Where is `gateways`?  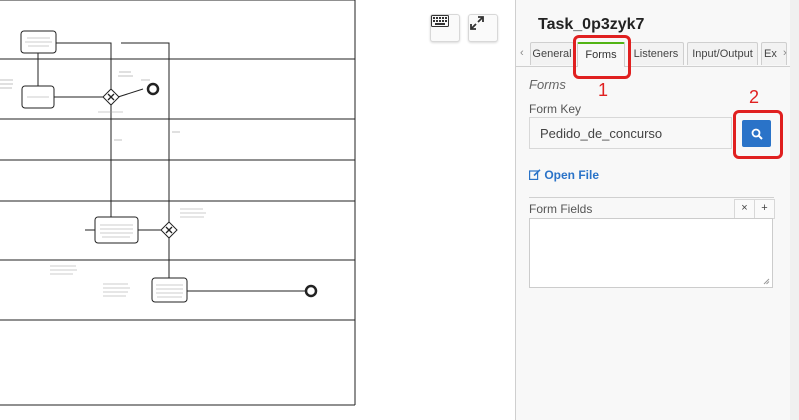 gateways is located at coordinates (140, 163).